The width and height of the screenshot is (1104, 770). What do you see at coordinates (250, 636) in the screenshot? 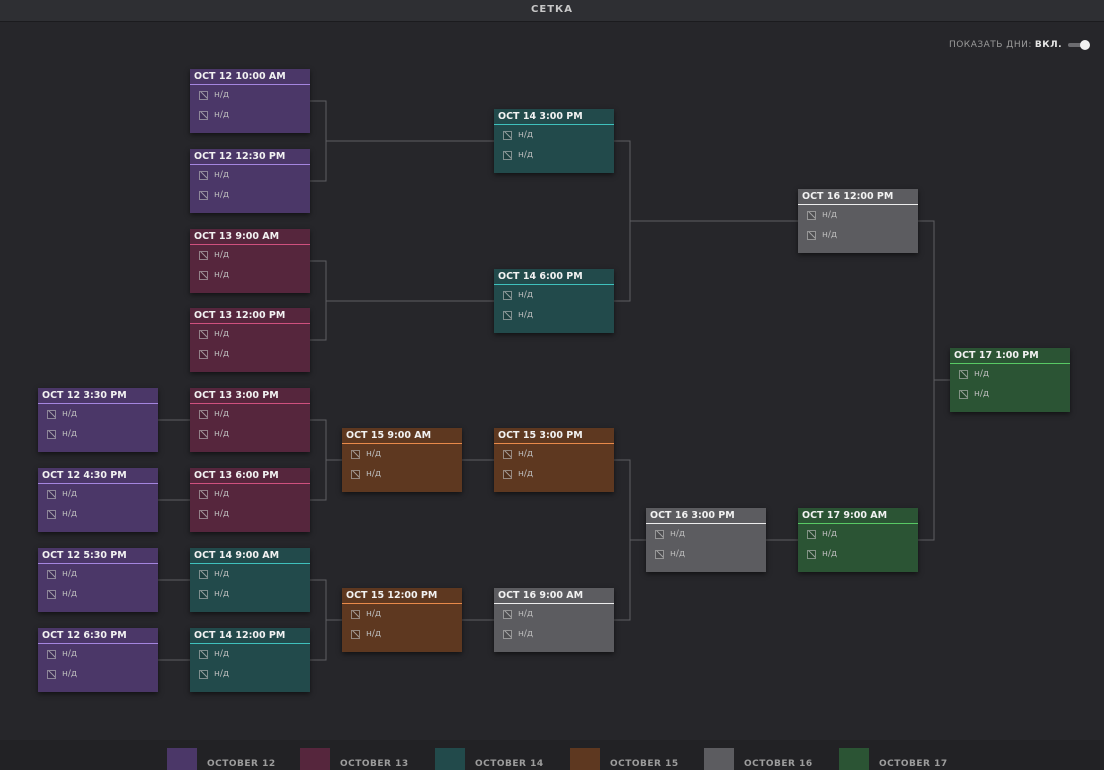
I see `match-time: OCT 14 12:00 PM` at bounding box center [250, 636].